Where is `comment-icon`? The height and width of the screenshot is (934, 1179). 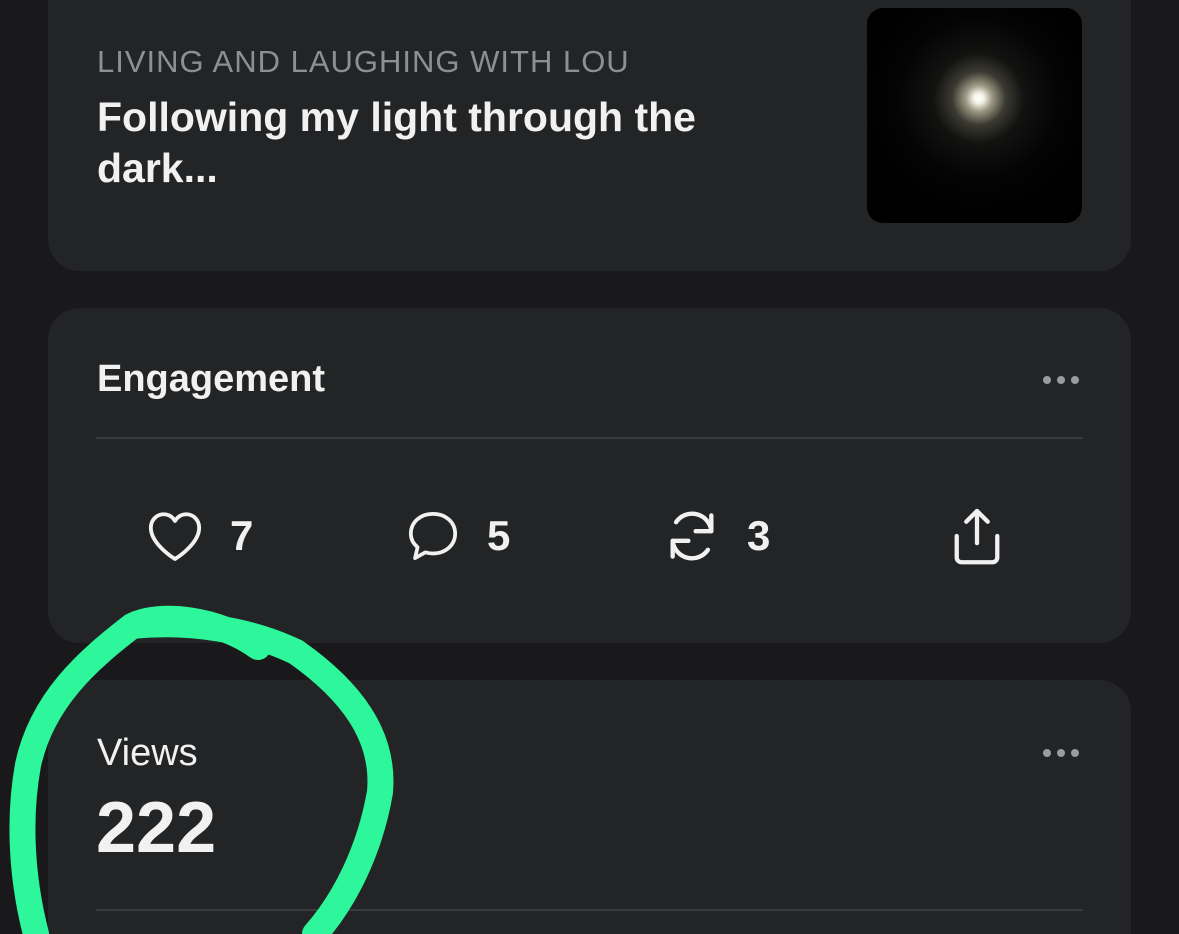 comment-icon is located at coordinates (433, 536).